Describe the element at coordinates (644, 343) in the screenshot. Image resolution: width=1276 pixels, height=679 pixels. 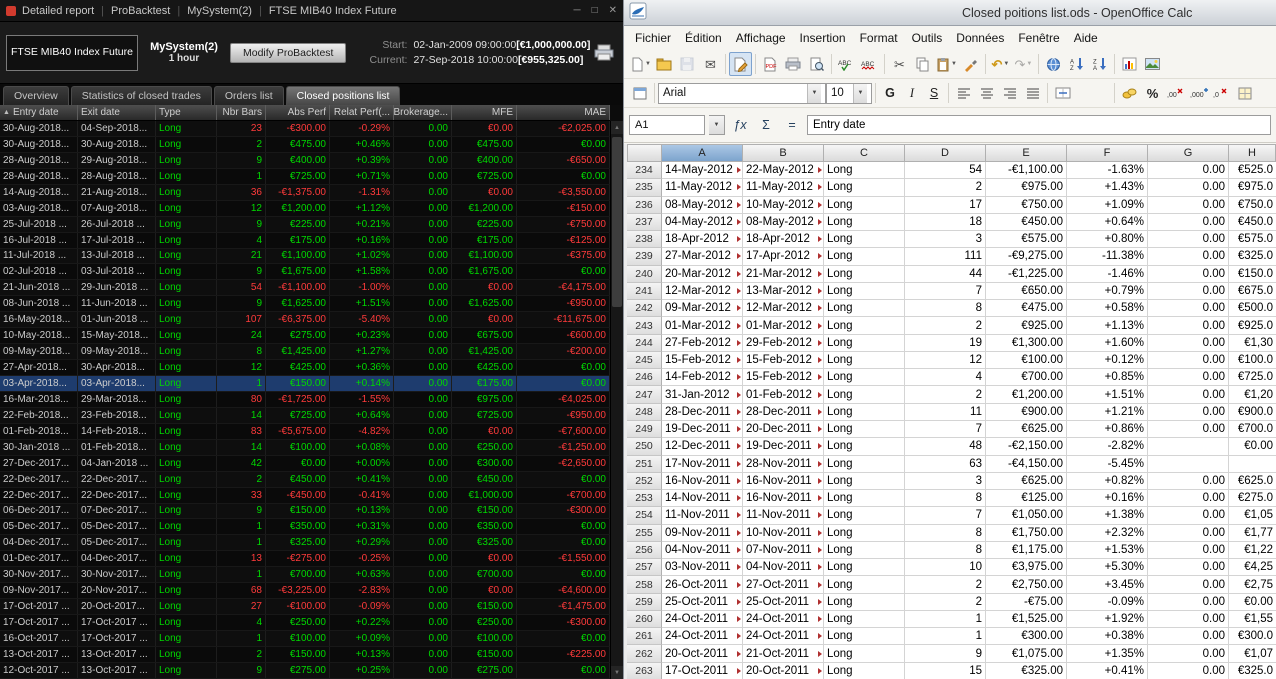
I see `row-header-244: 244` at that location.